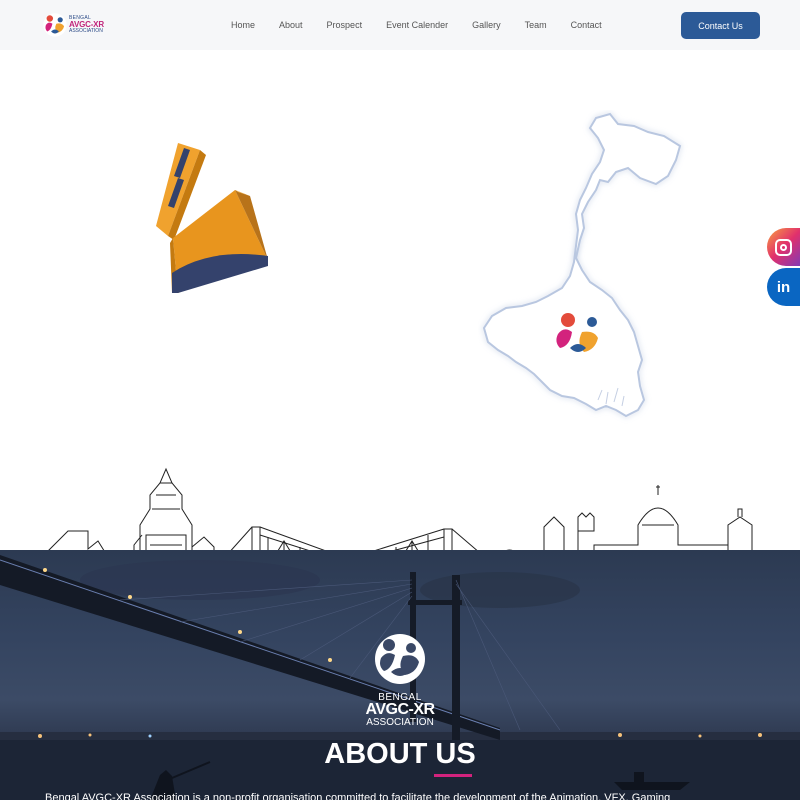 The height and width of the screenshot is (800, 800). I want to click on brand-logo: BENGAL AVGC-XR ASSOCIATION, so click(77, 25).